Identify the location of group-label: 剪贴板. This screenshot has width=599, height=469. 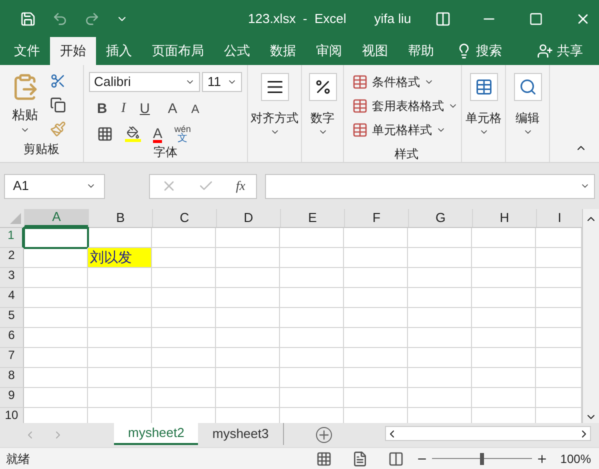
(41, 149).